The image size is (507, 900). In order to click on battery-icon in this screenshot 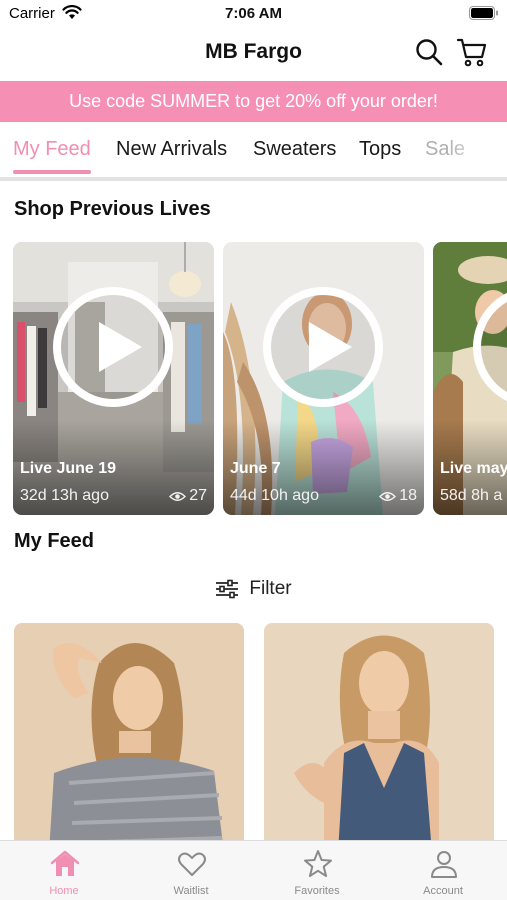, I will do `click(484, 15)`.